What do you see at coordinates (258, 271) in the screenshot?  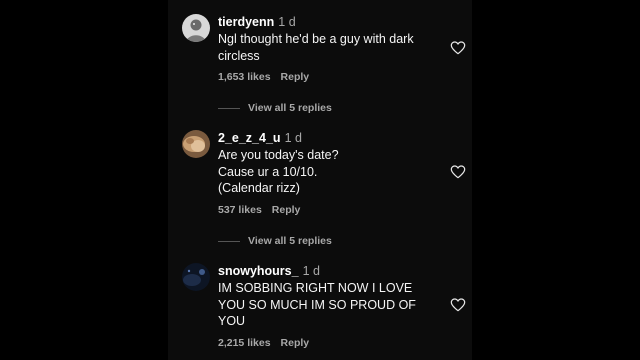 I see `comment-username: snowyhours_` at bounding box center [258, 271].